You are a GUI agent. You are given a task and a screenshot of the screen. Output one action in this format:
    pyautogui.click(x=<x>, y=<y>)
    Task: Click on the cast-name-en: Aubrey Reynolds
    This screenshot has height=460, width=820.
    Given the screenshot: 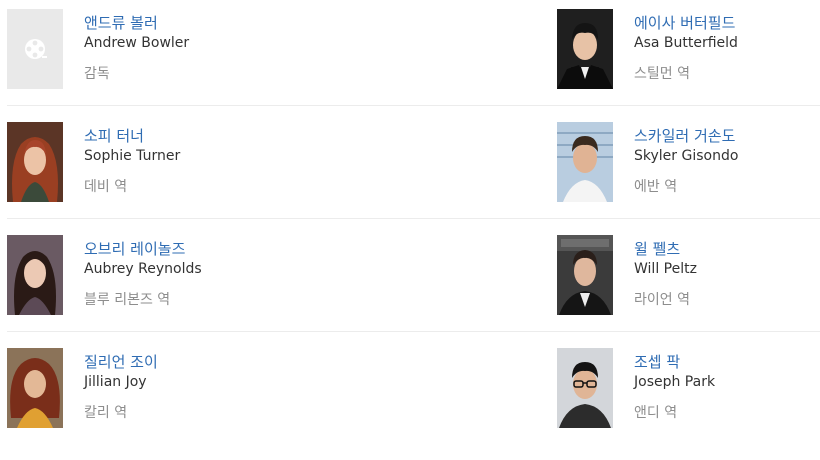 What is the action you would take?
    pyautogui.click(x=143, y=269)
    